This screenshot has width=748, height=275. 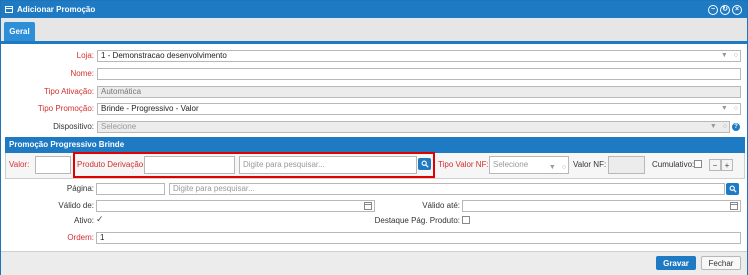 What do you see at coordinates (417, 220) in the screenshot?
I see `destaque-label: Destaque Pág. Produto:` at bounding box center [417, 220].